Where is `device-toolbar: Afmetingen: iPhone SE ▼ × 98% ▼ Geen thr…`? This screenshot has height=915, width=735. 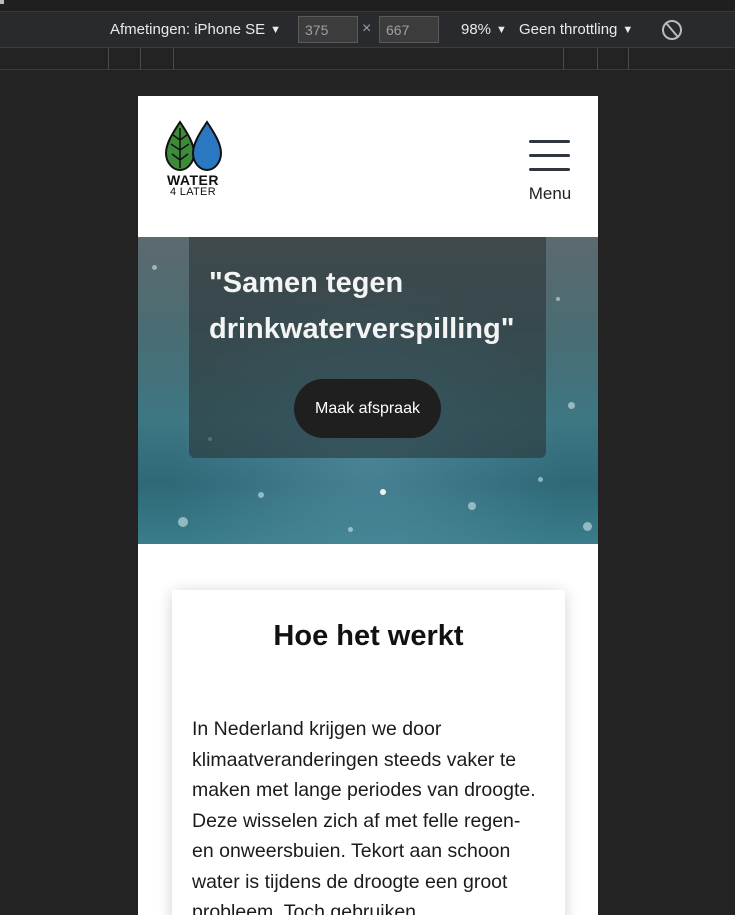
device-toolbar: Afmetingen: iPhone SE ▼ × 98% ▼ Geen thr… is located at coordinates (367, 30).